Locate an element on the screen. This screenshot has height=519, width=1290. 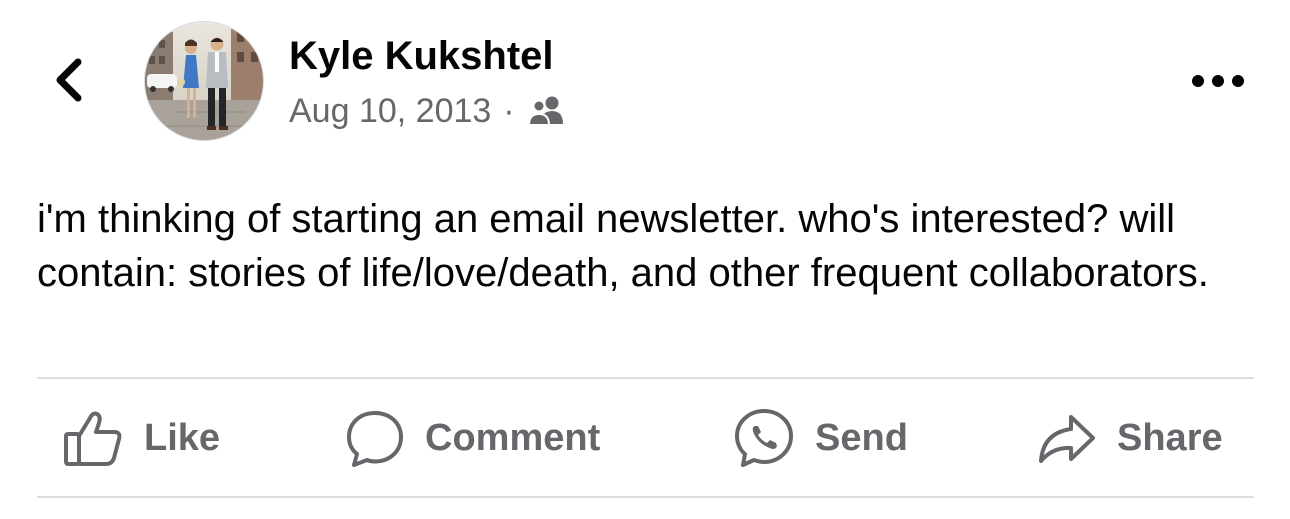
send-label: Send is located at coordinates (861, 437).